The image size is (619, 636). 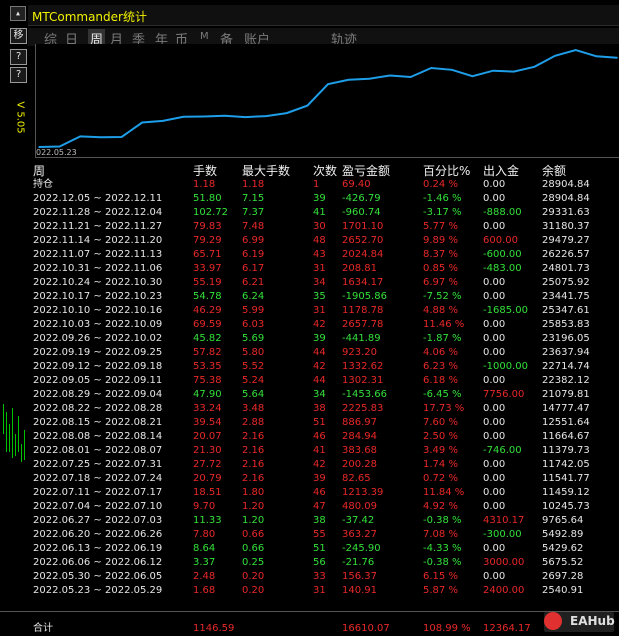 I want to click on cell-period: 2022.08.01 ~ 2022.08.07, so click(x=98, y=450).